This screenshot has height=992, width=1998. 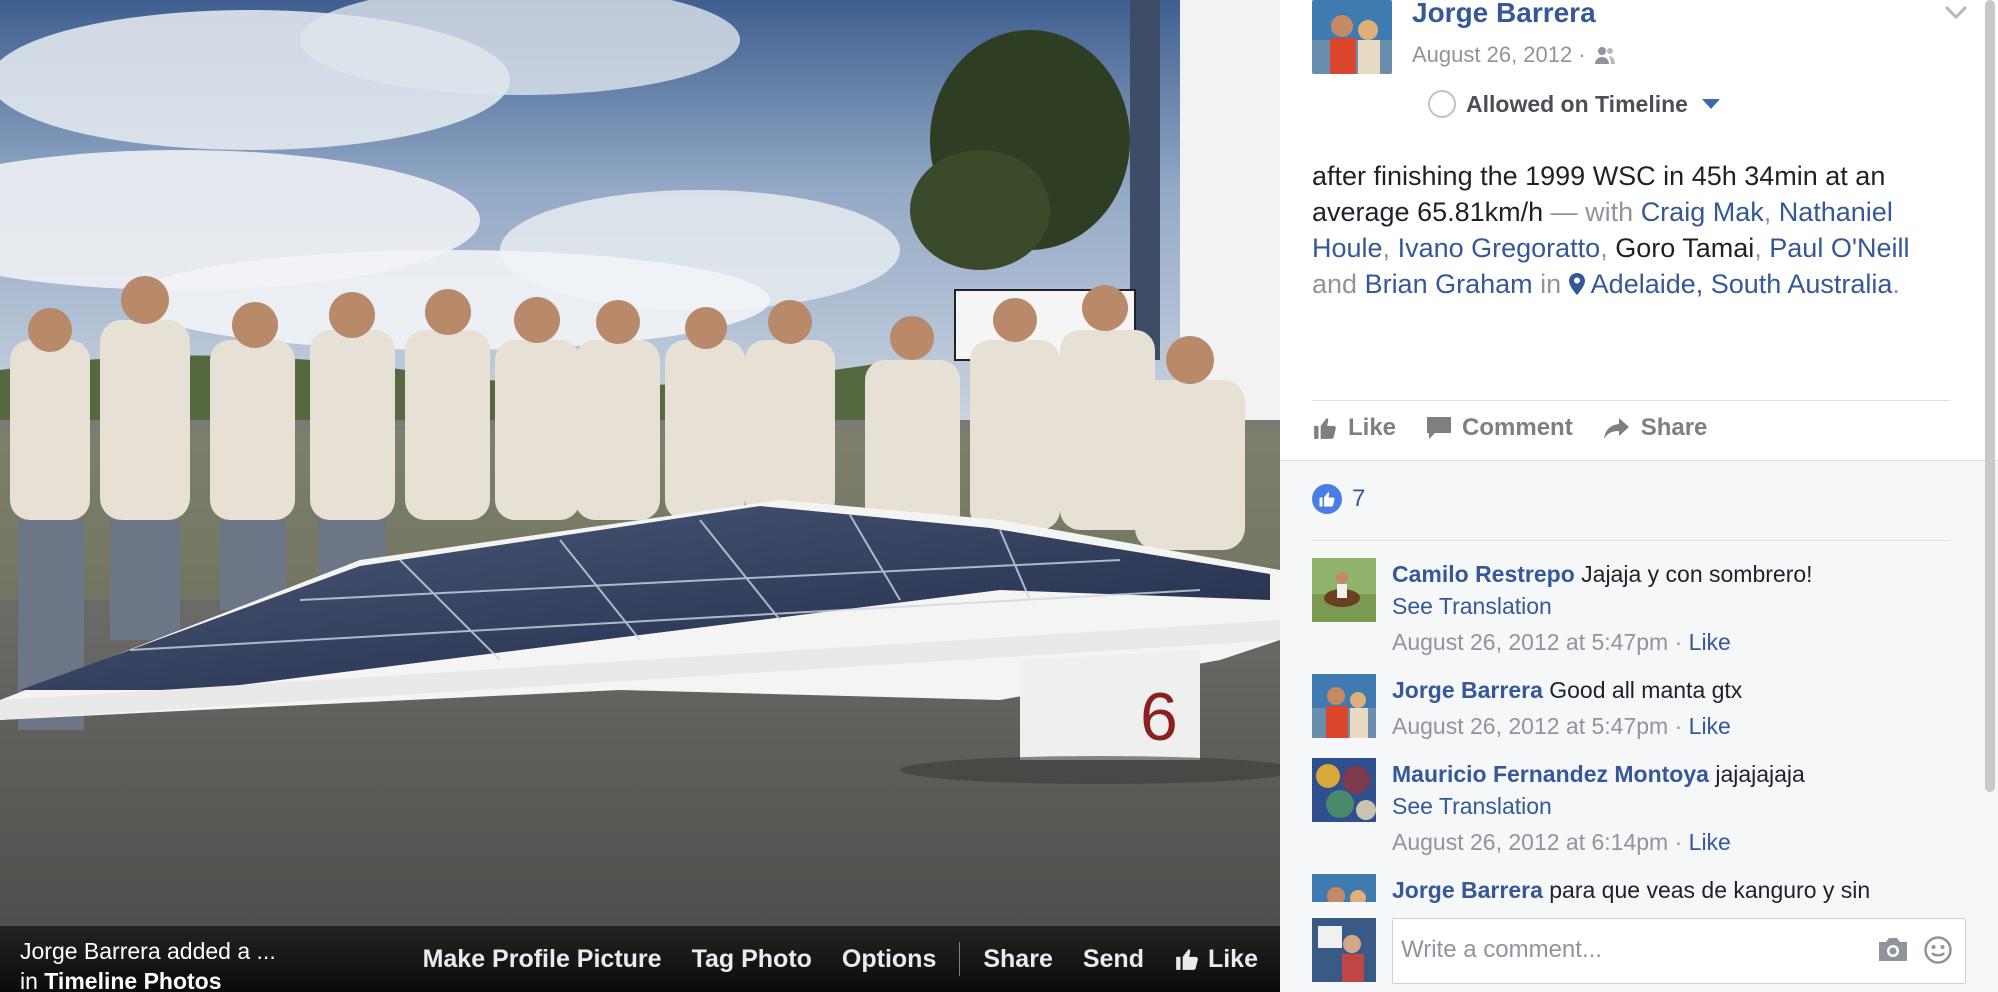 What do you see at coordinates (1592, 212) in the screenshot?
I see `caption-with: — with` at bounding box center [1592, 212].